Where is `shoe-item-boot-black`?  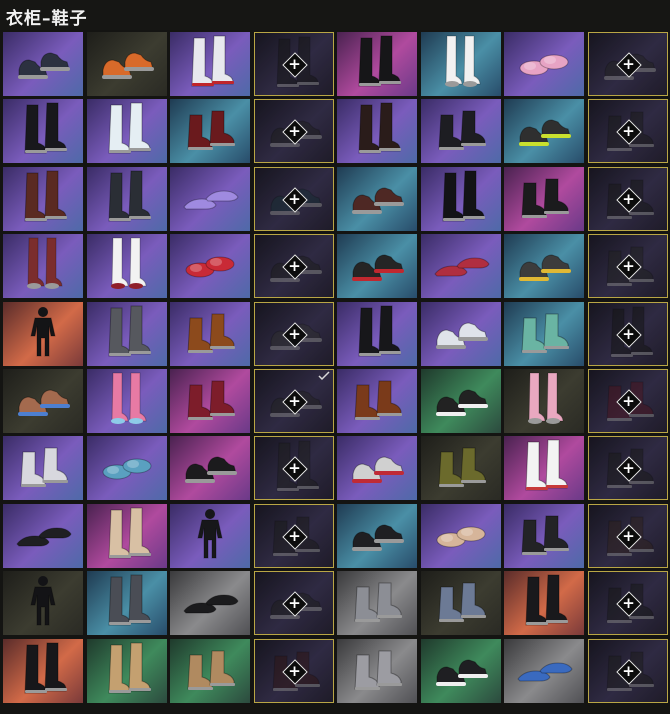 shoe-item-boot-black is located at coordinates (377, 64).